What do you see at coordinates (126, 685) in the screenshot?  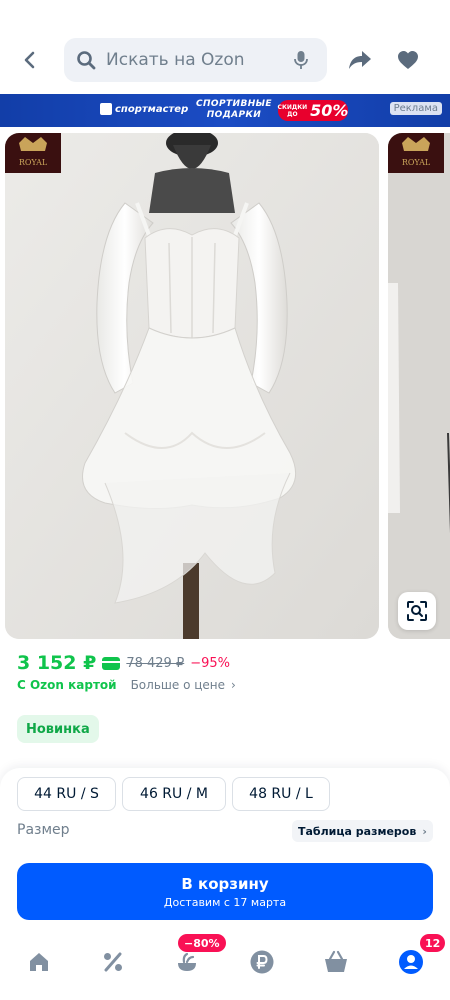 I see `ozon-card-row: С Ozon картой Больше о цене ›` at bounding box center [126, 685].